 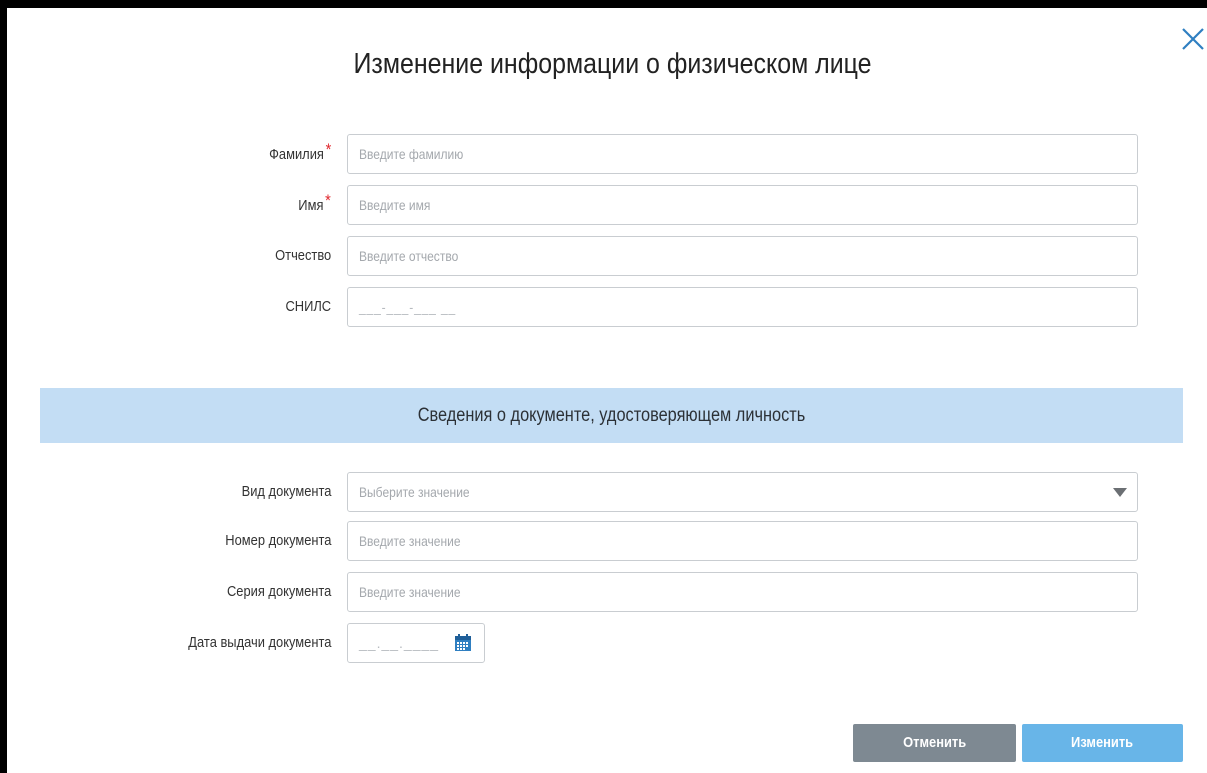 I want to click on submit-button-label: Изменить, so click(x=1102, y=742).